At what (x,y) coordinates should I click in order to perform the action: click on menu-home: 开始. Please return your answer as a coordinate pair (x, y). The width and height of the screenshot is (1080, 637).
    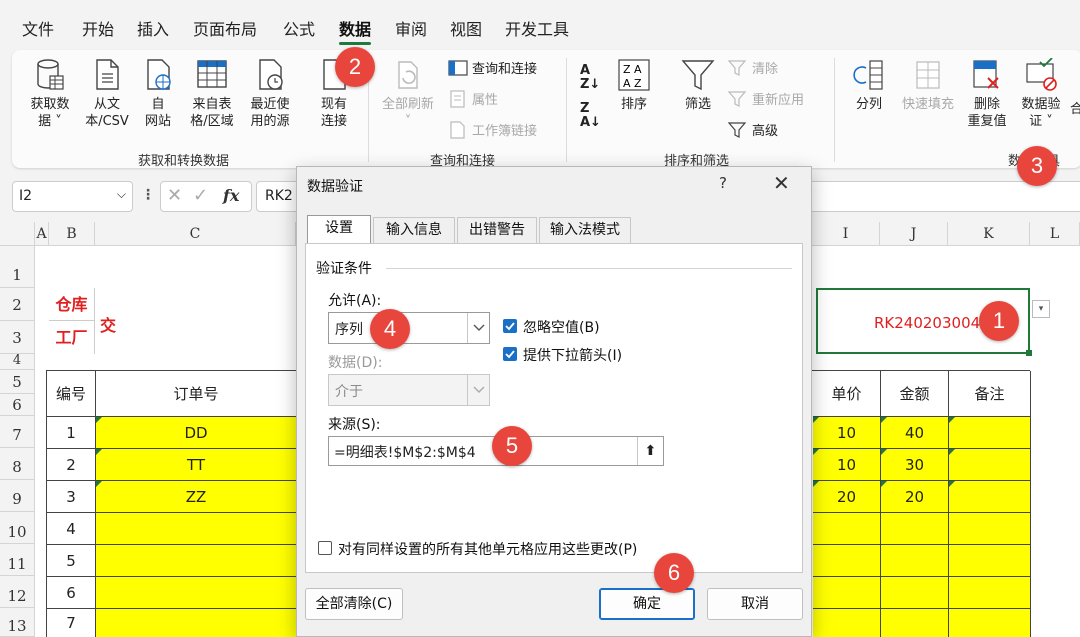
    Looking at the image, I should click on (98, 28).